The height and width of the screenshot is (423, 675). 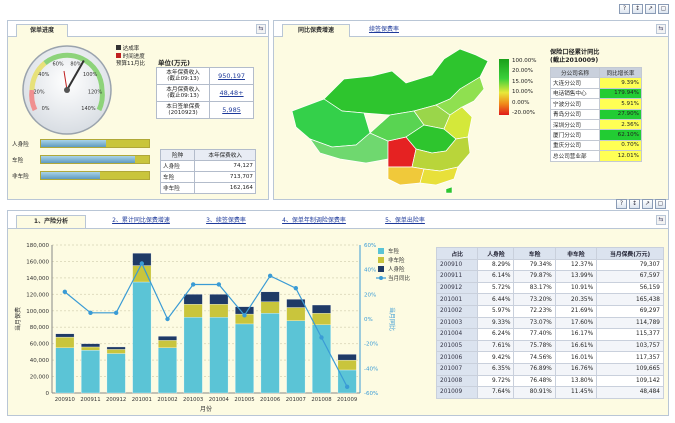 What do you see at coordinates (576, 311) in the screenshot?
I see `cell-value: 21.69%` at bounding box center [576, 311].